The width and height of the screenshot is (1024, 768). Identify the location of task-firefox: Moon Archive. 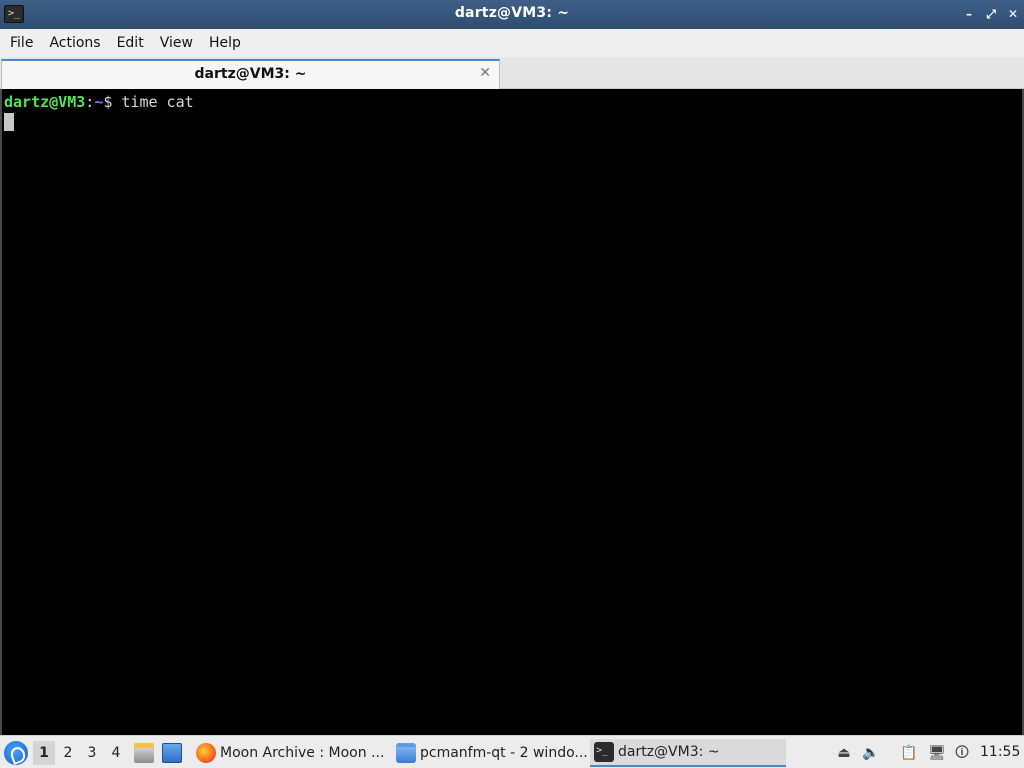
(291, 753).